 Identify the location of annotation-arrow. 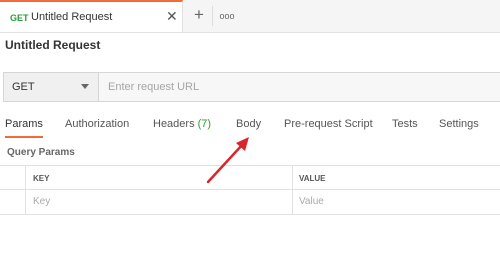
(227, 160).